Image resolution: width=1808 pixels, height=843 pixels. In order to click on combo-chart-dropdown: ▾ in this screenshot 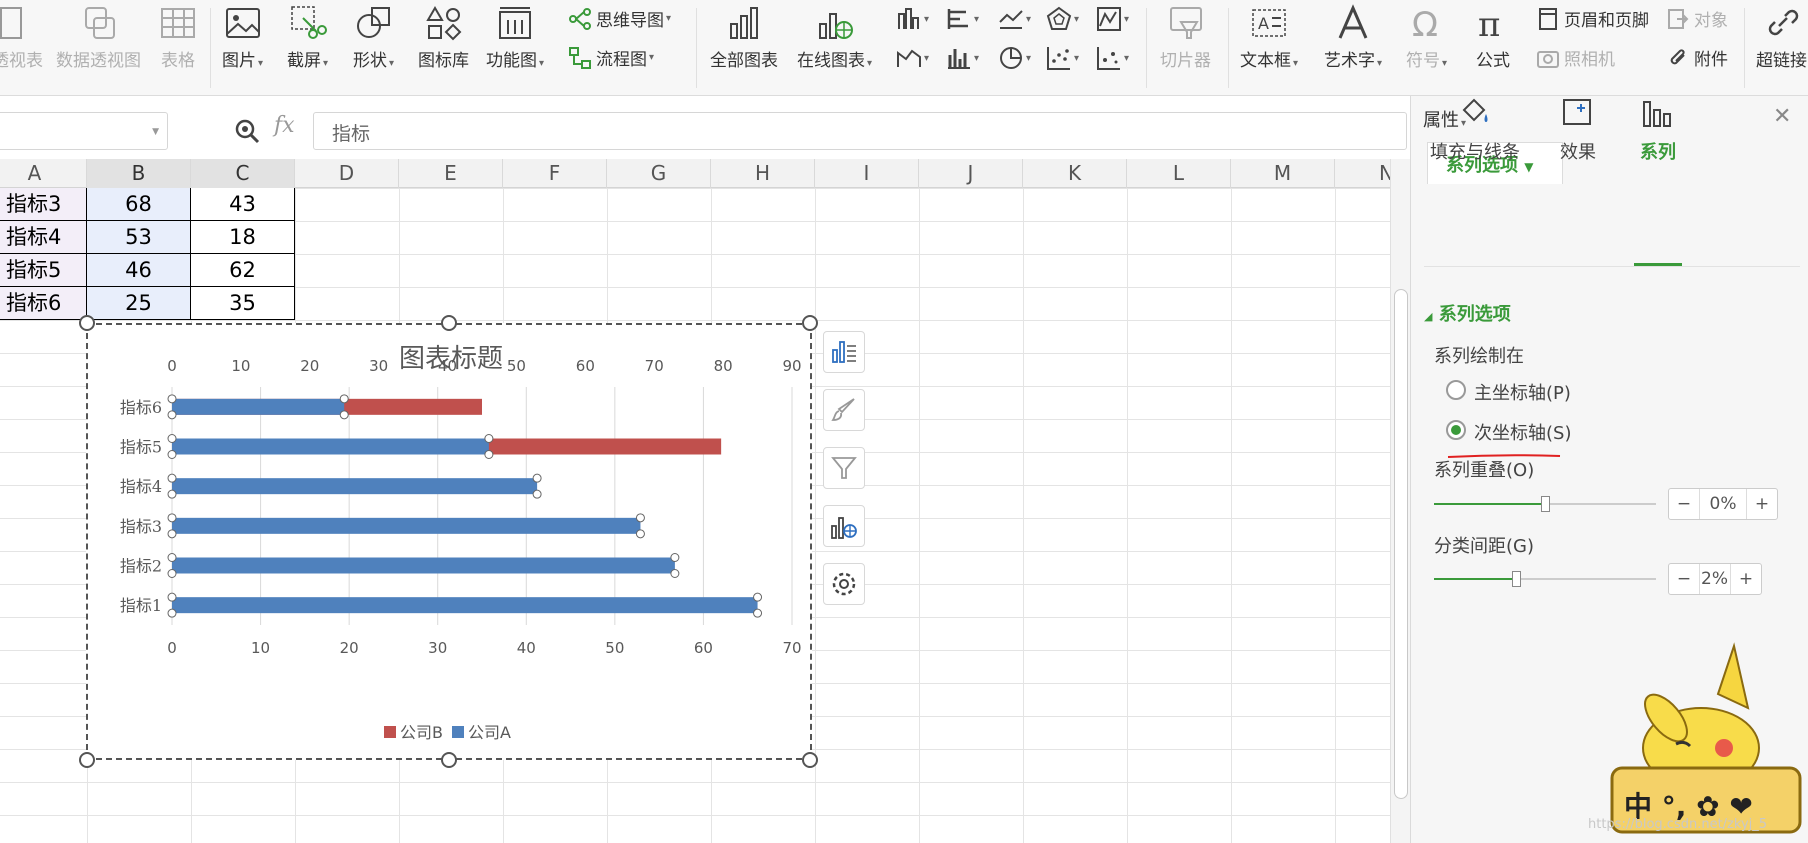, I will do `click(962, 58)`.